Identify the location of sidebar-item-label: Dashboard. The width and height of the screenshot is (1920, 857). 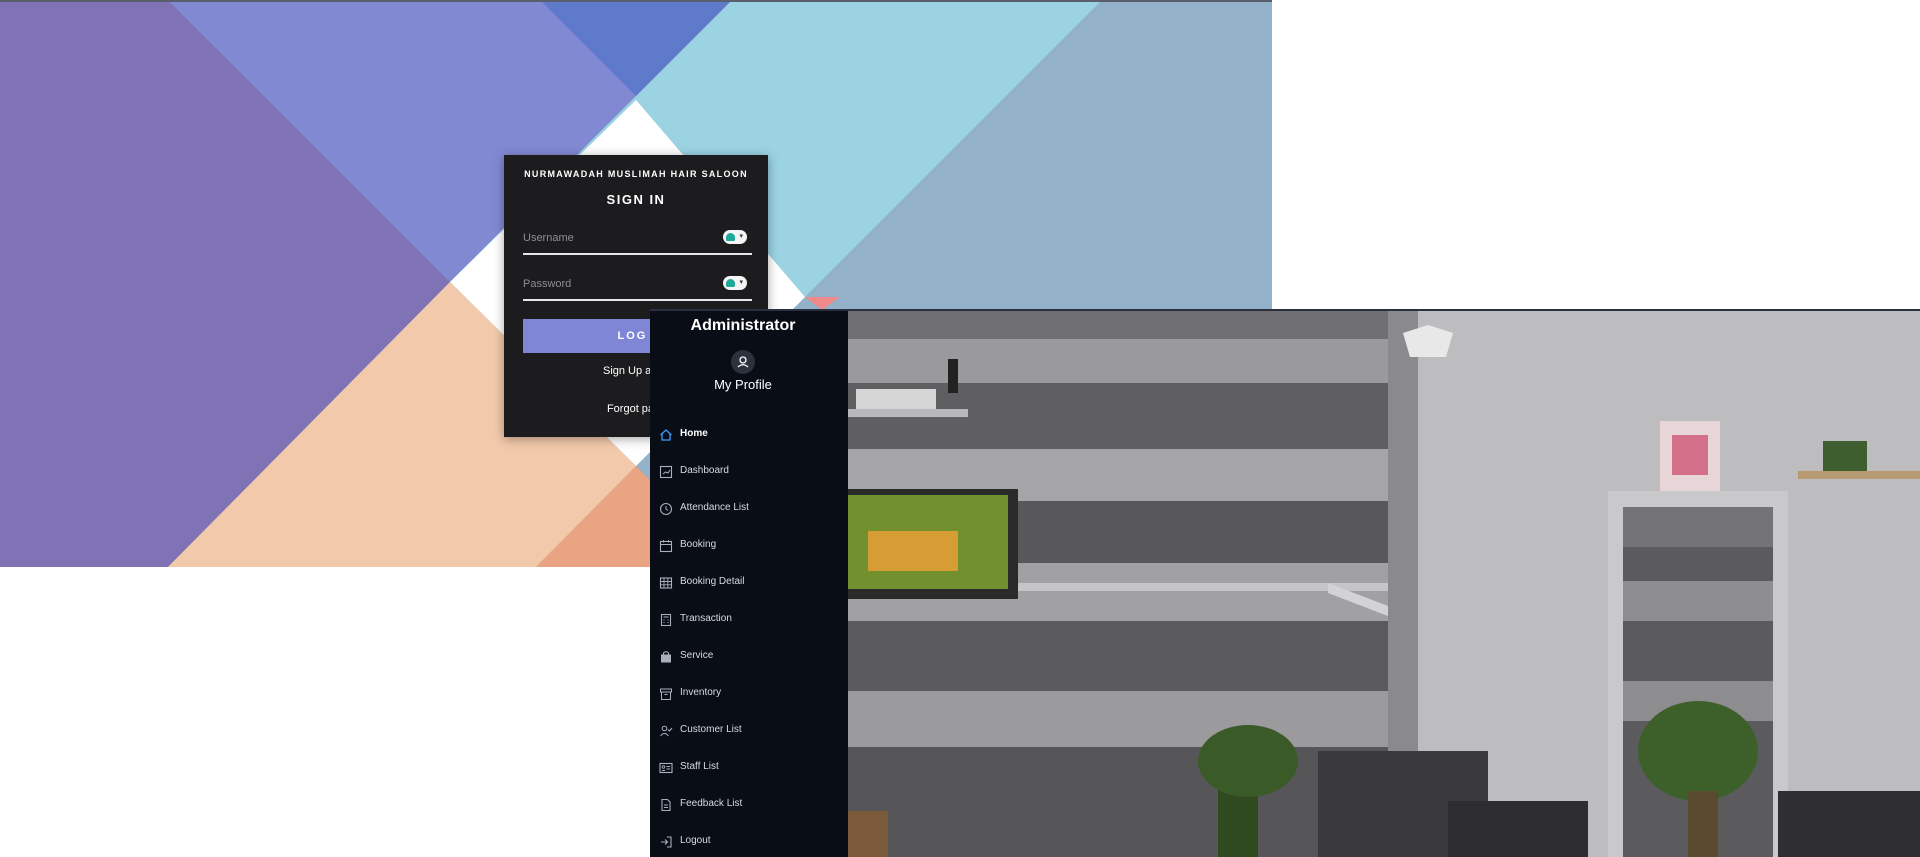
(704, 470).